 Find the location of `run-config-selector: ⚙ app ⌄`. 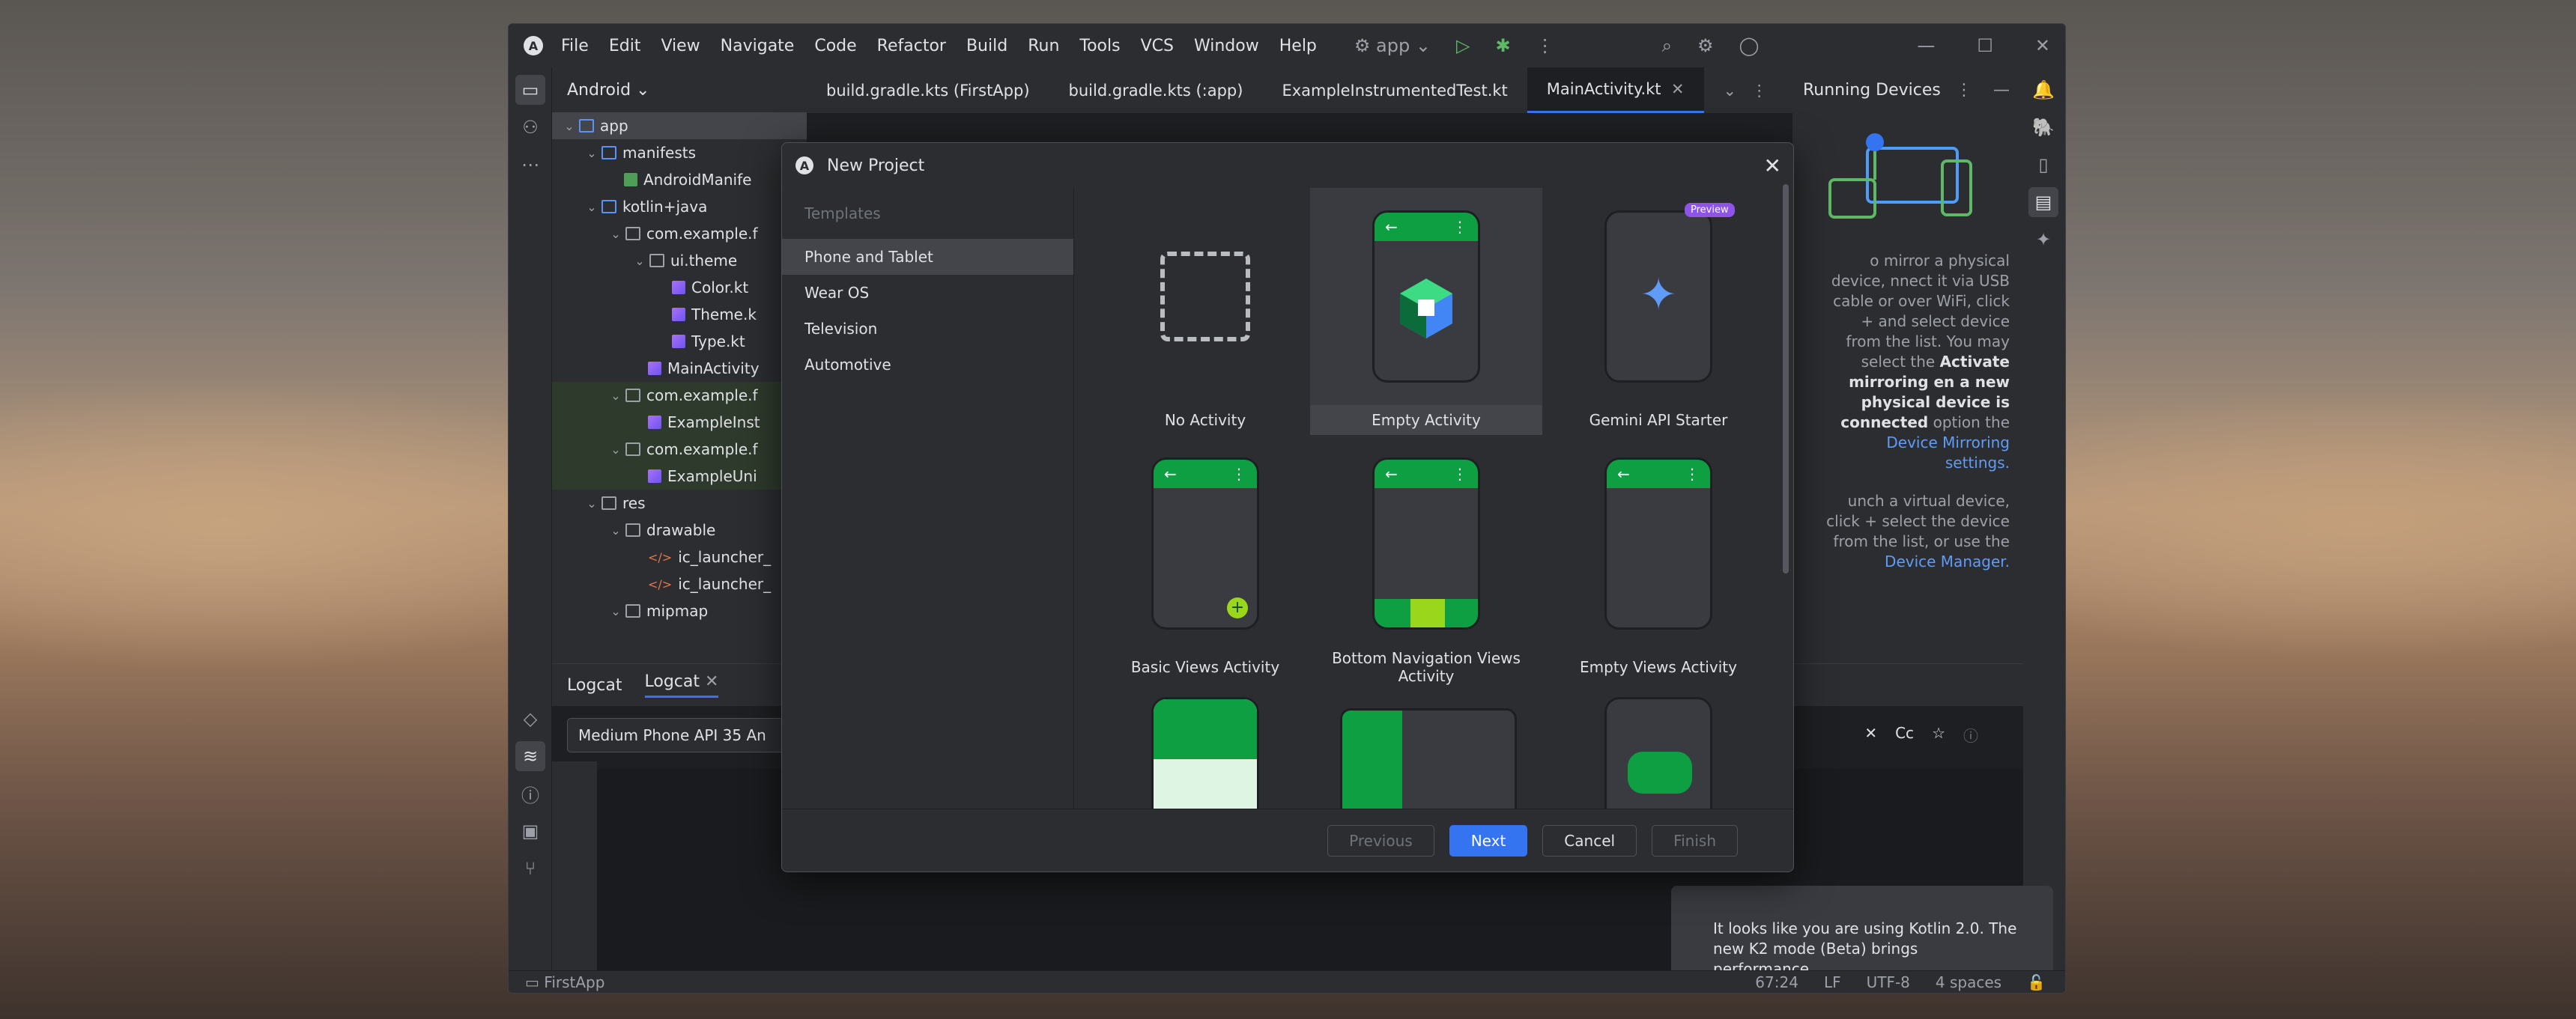

run-config-selector: ⚙ app ⌄ is located at coordinates (1392, 45).